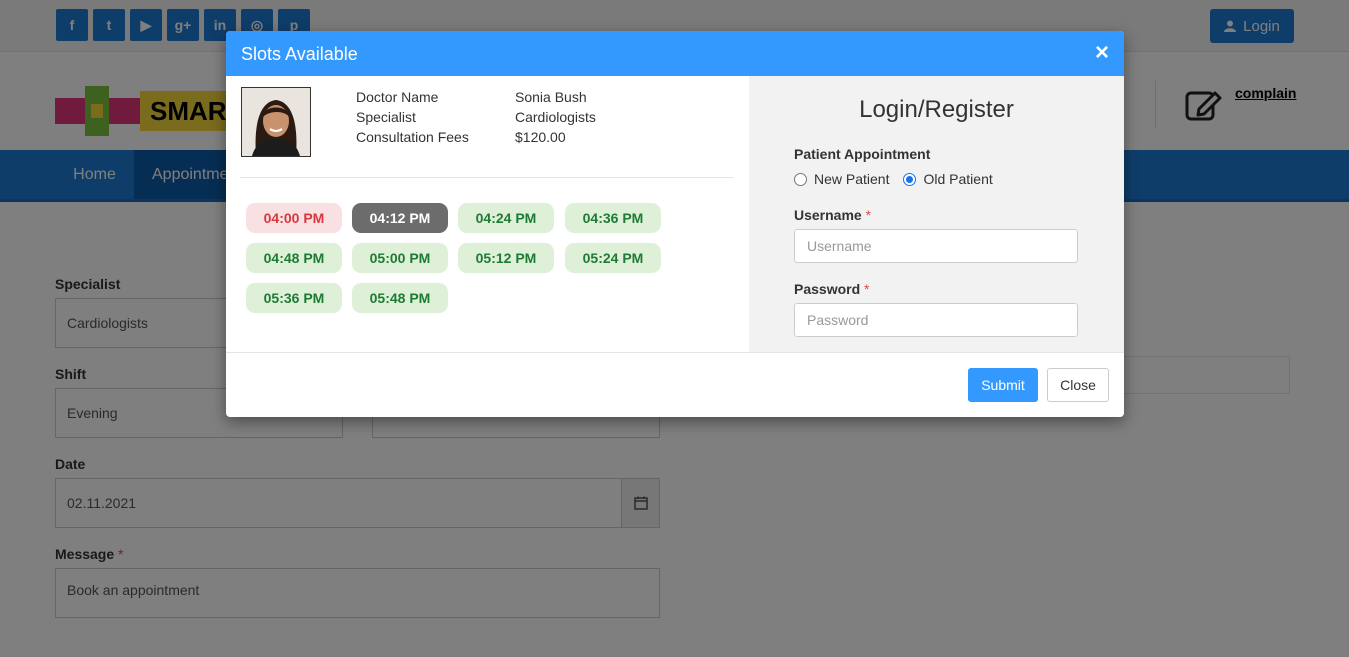 The image size is (1349, 657). Describe the element at coordinates (613, 258) in the screenshot. I see `slot-0524pm: 05:24 PM` at that location.